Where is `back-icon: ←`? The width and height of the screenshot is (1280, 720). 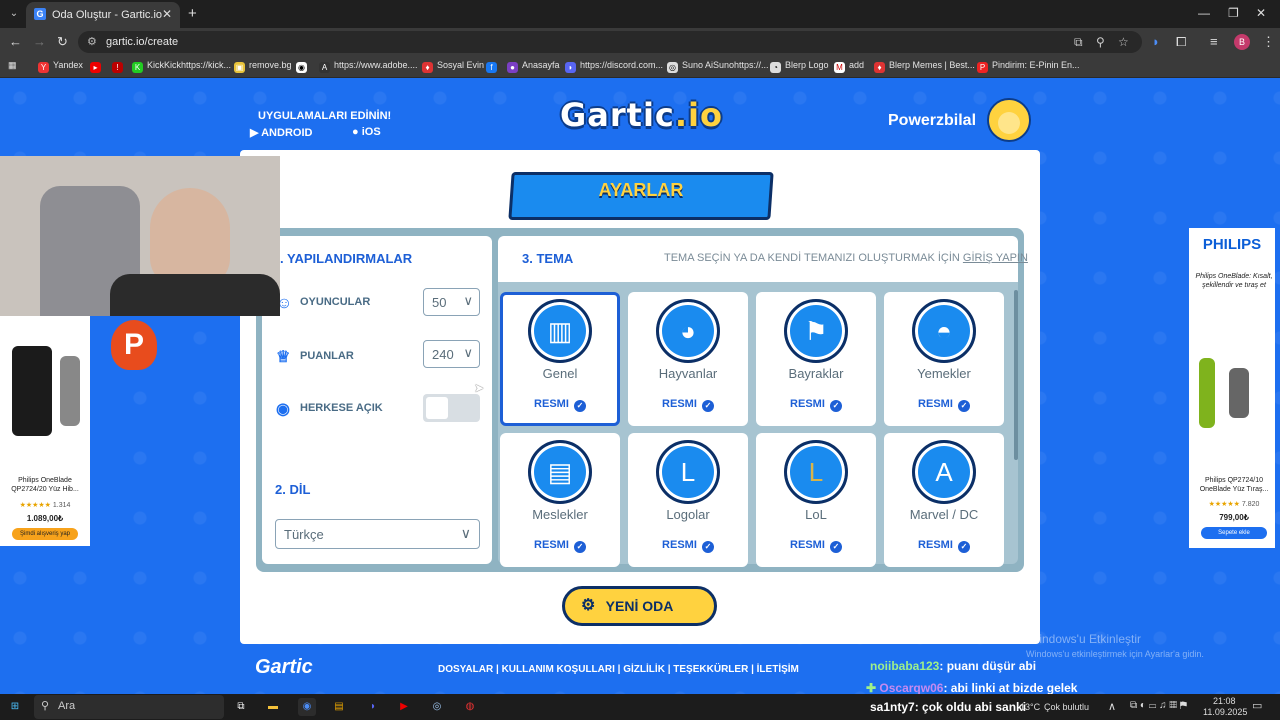
back-icon: ← is located at coordinates (15, 41).